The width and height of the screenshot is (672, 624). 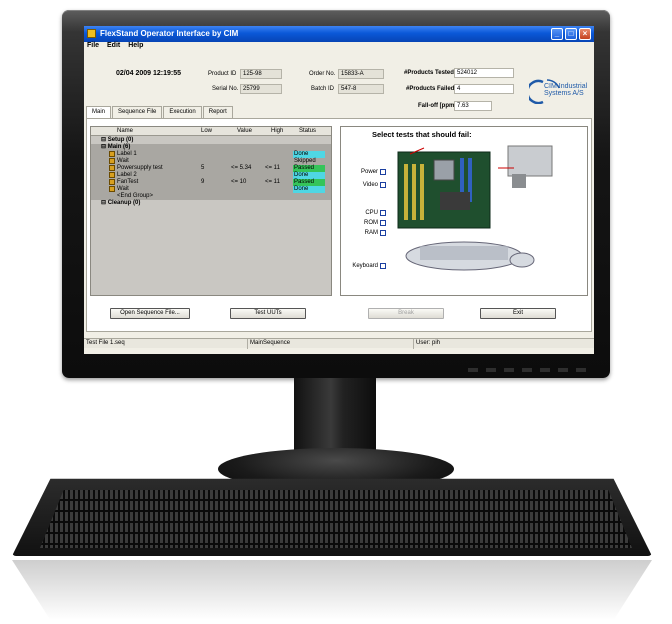 What do you see at coordinates (137, 112) in the screenshot?
I see `tab-sequence-file: Sequence File` at bounding box center [137, 112].